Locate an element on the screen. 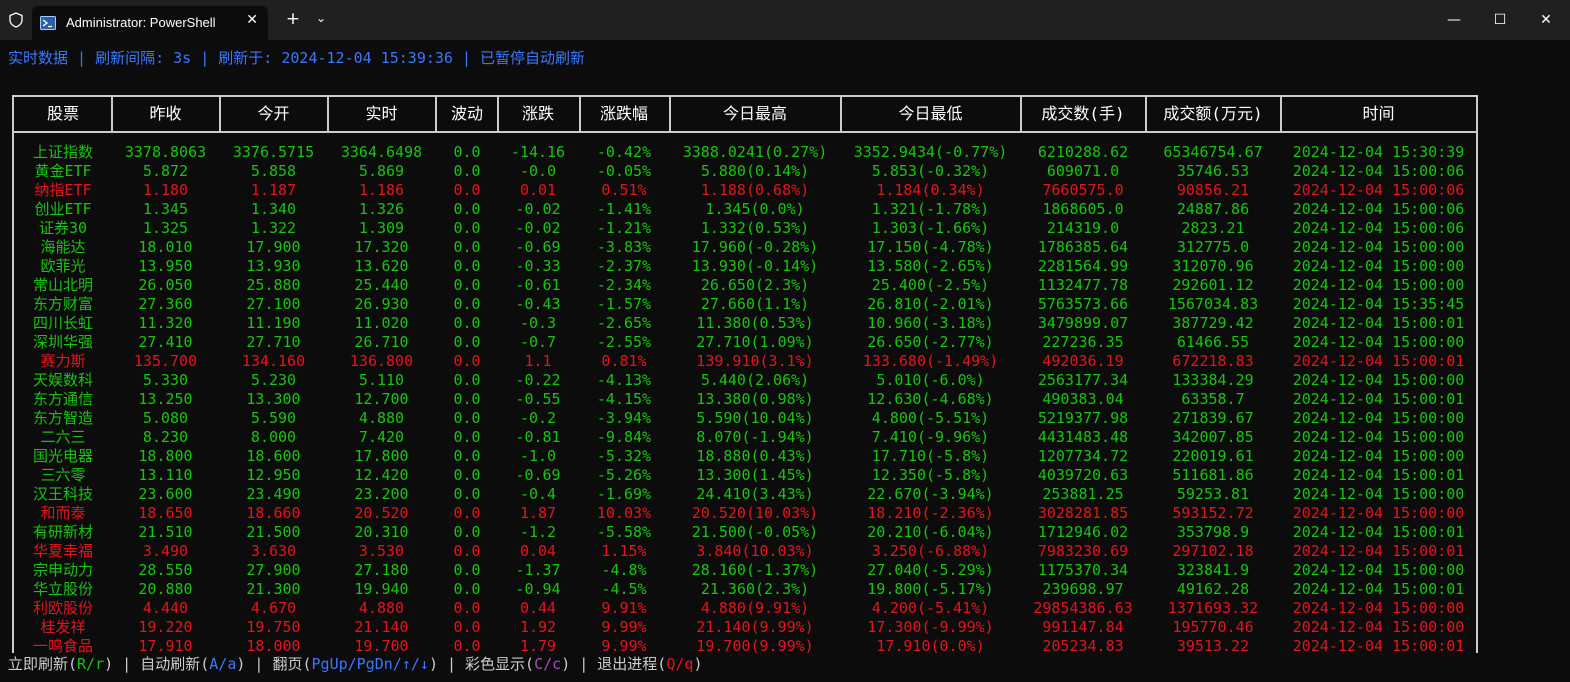  cell-change-pct: -4.15% is located at coordinates (624, 399).